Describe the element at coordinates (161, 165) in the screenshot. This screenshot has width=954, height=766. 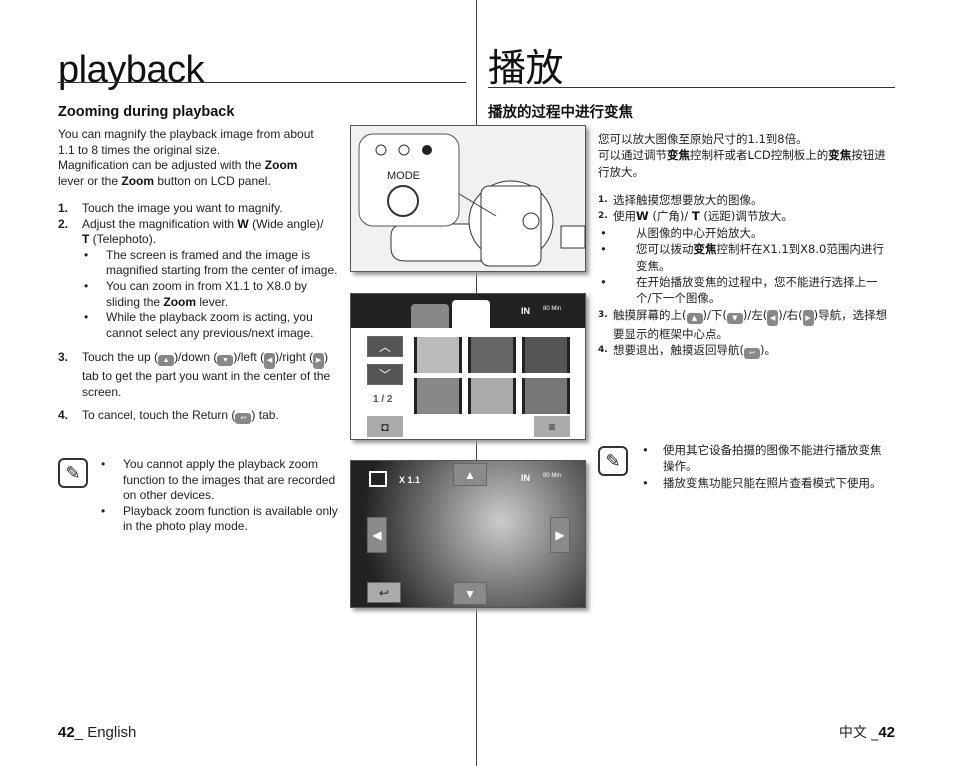
I see `text: Magnification can be adjusted with the` at that location.